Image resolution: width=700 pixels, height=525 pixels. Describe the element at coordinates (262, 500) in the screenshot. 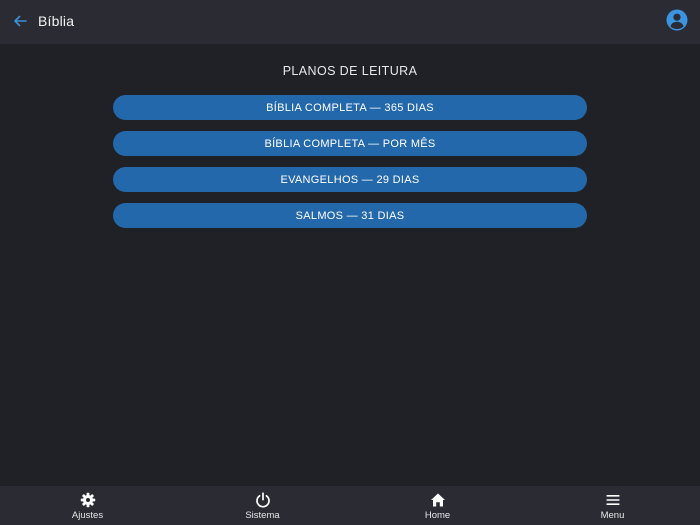

I see `power-icon` at that location.